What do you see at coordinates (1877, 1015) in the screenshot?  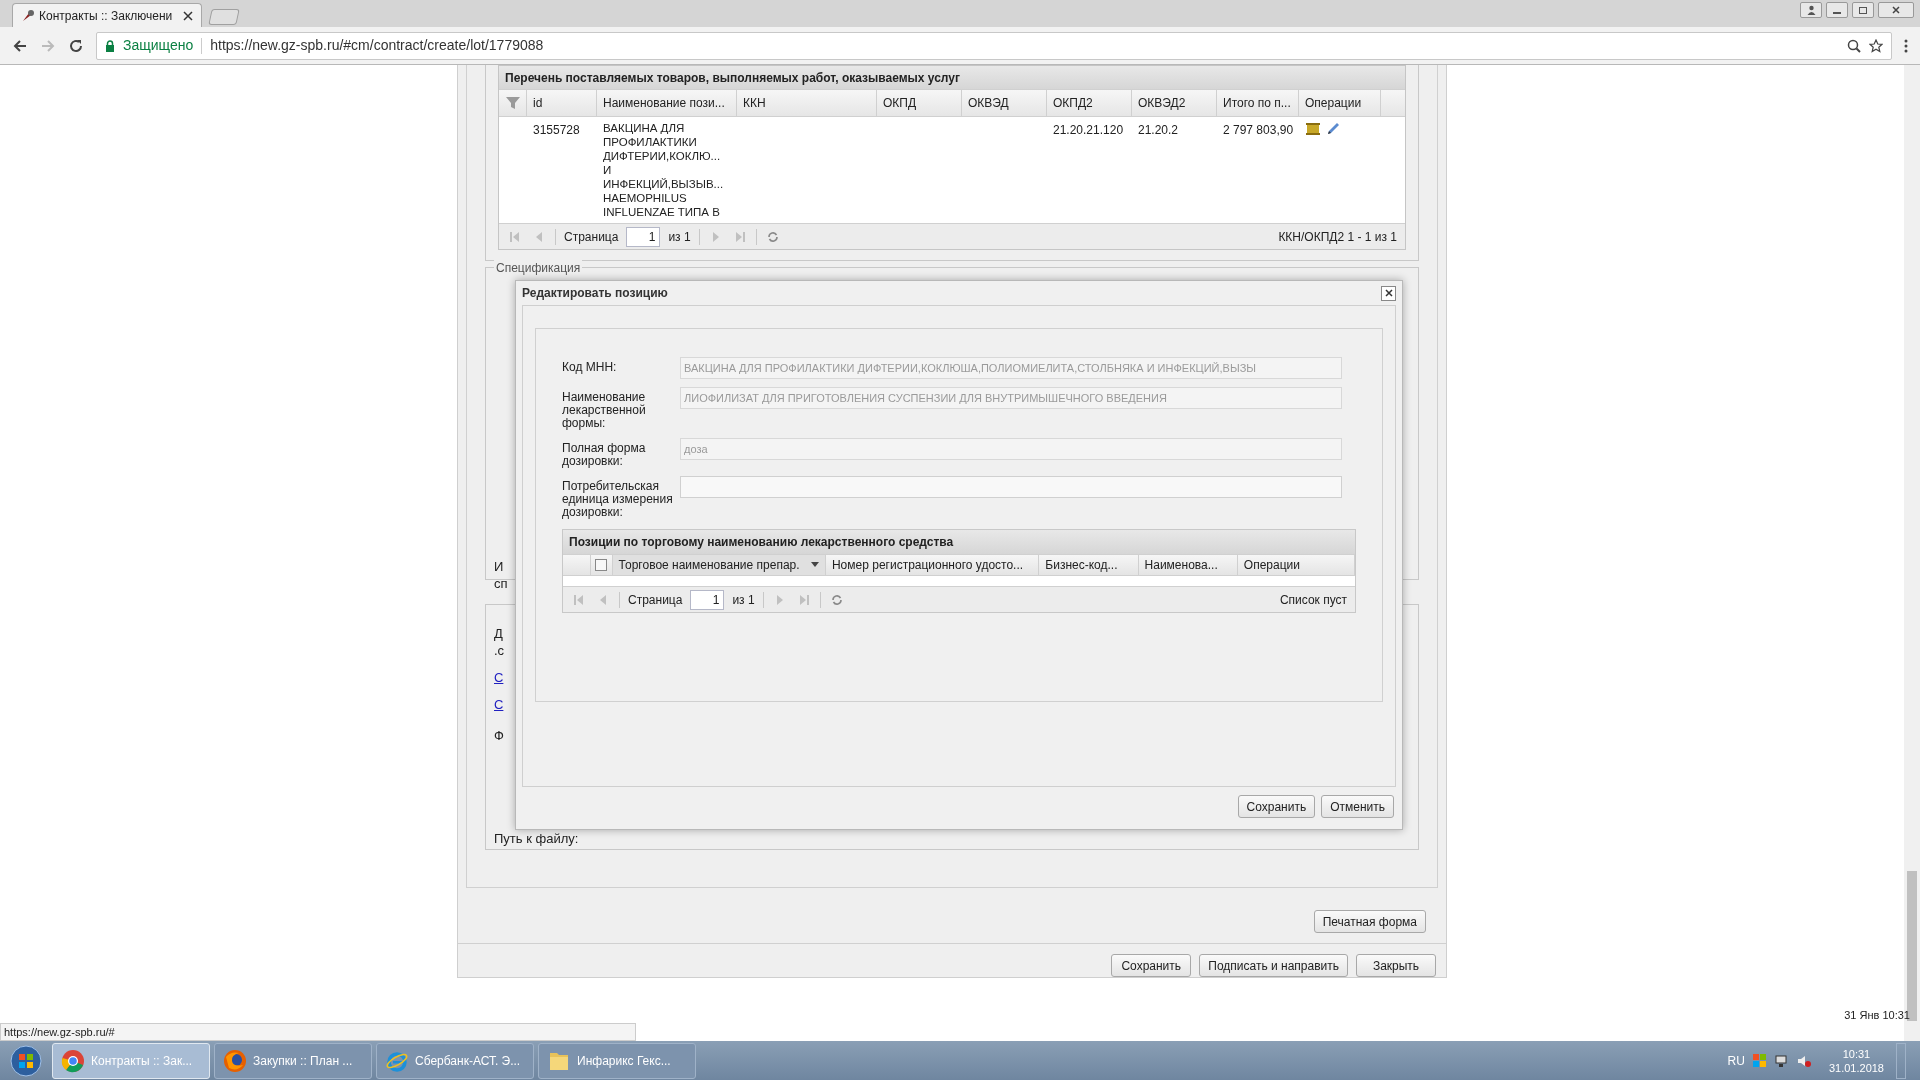 I see `status-time: 31 Янв 10:31` at bounding box center [1877, 1015].